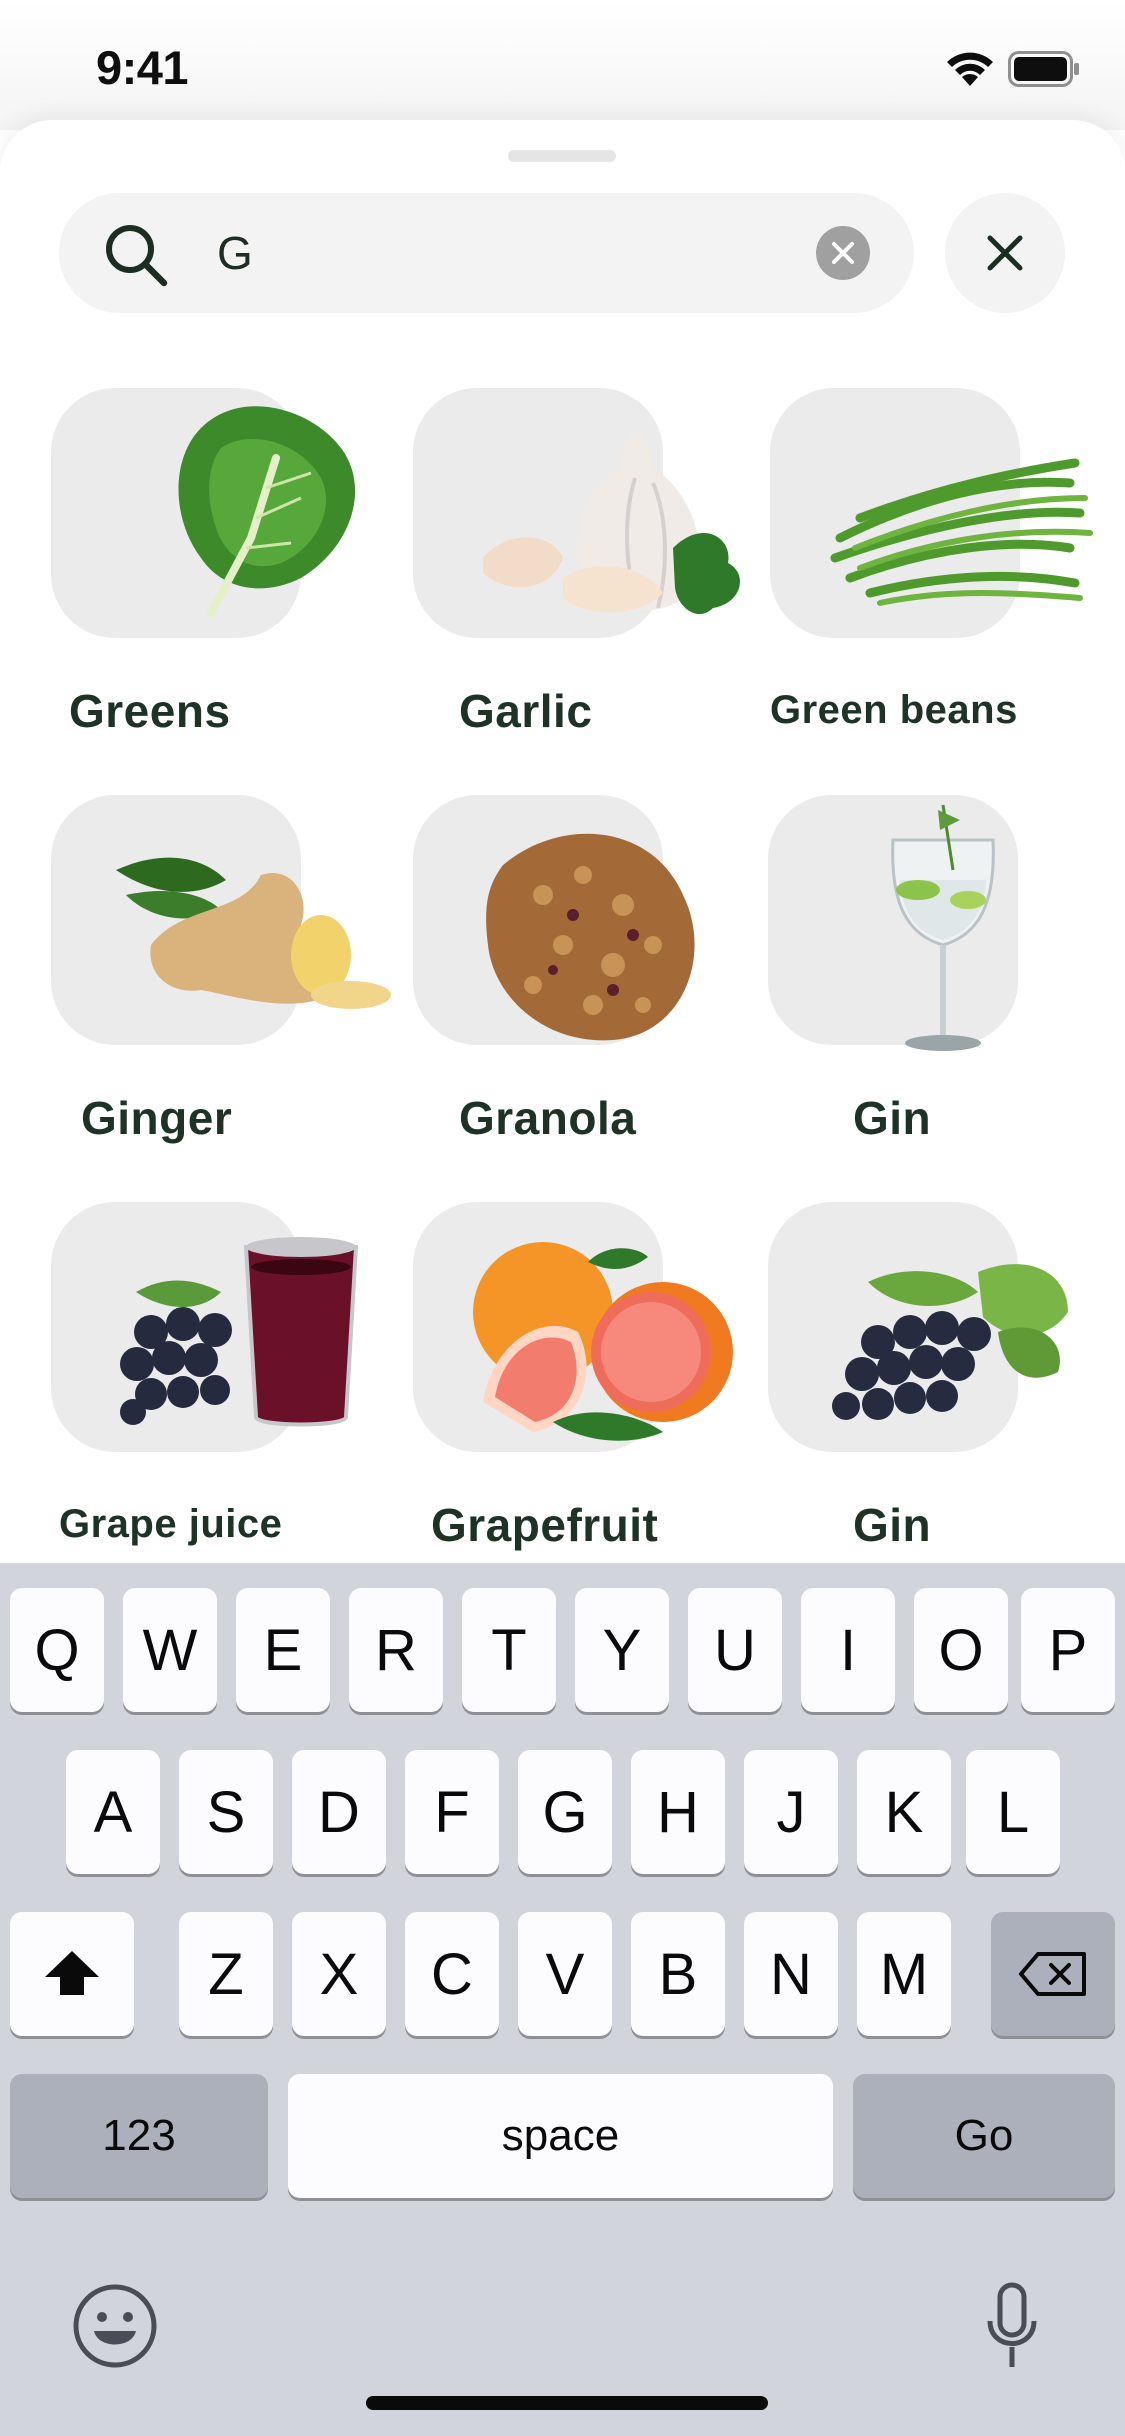  Describe the element at coordinates (791, 1974) in the screenshot. I see `key-n: N` at that location.